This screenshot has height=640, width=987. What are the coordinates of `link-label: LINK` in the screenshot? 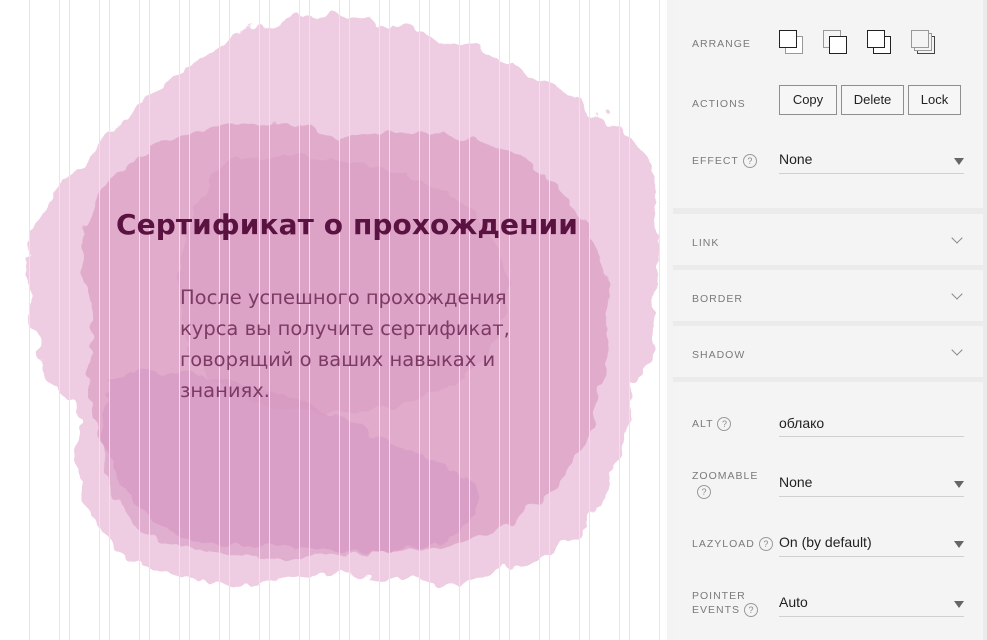 It's located at (706, 243).